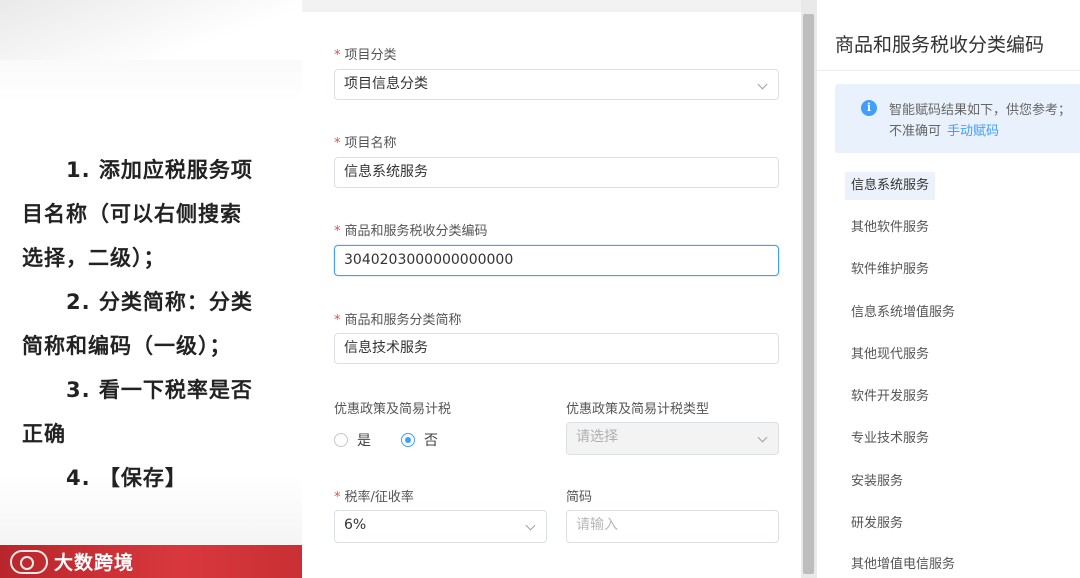 This screenshot has height=578, width=1080. I want to click on preferential-radio-group: 是 否, so click(386, 440).